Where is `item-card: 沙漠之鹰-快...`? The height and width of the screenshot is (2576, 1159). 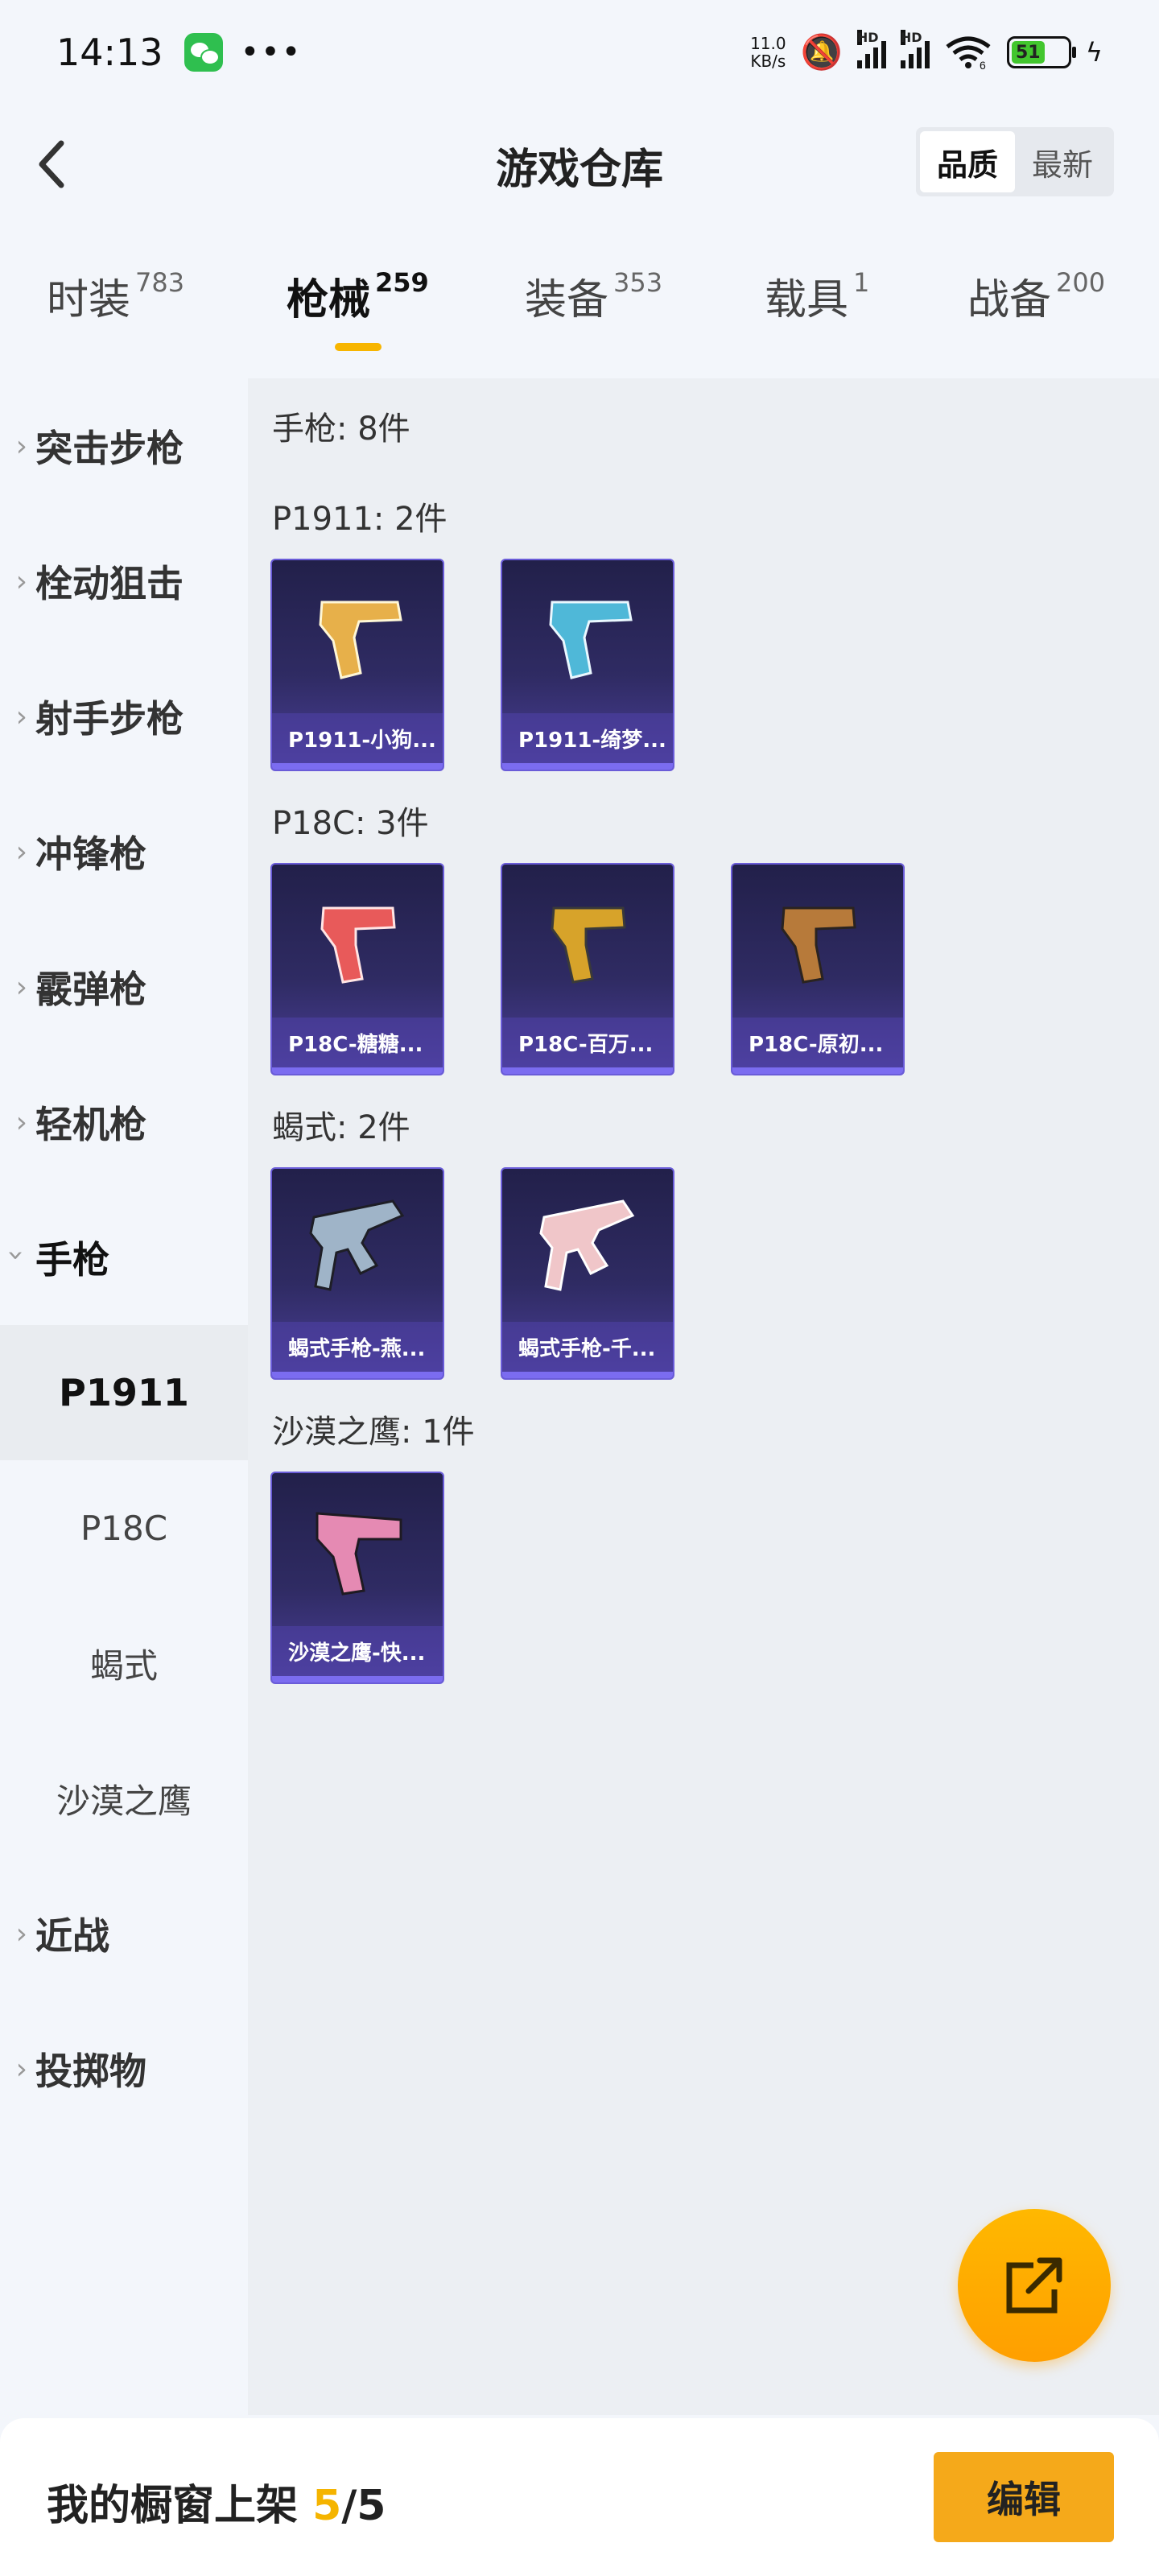
item-card: 沙漠之鹰-快... is located at coordinates (357, 1578).